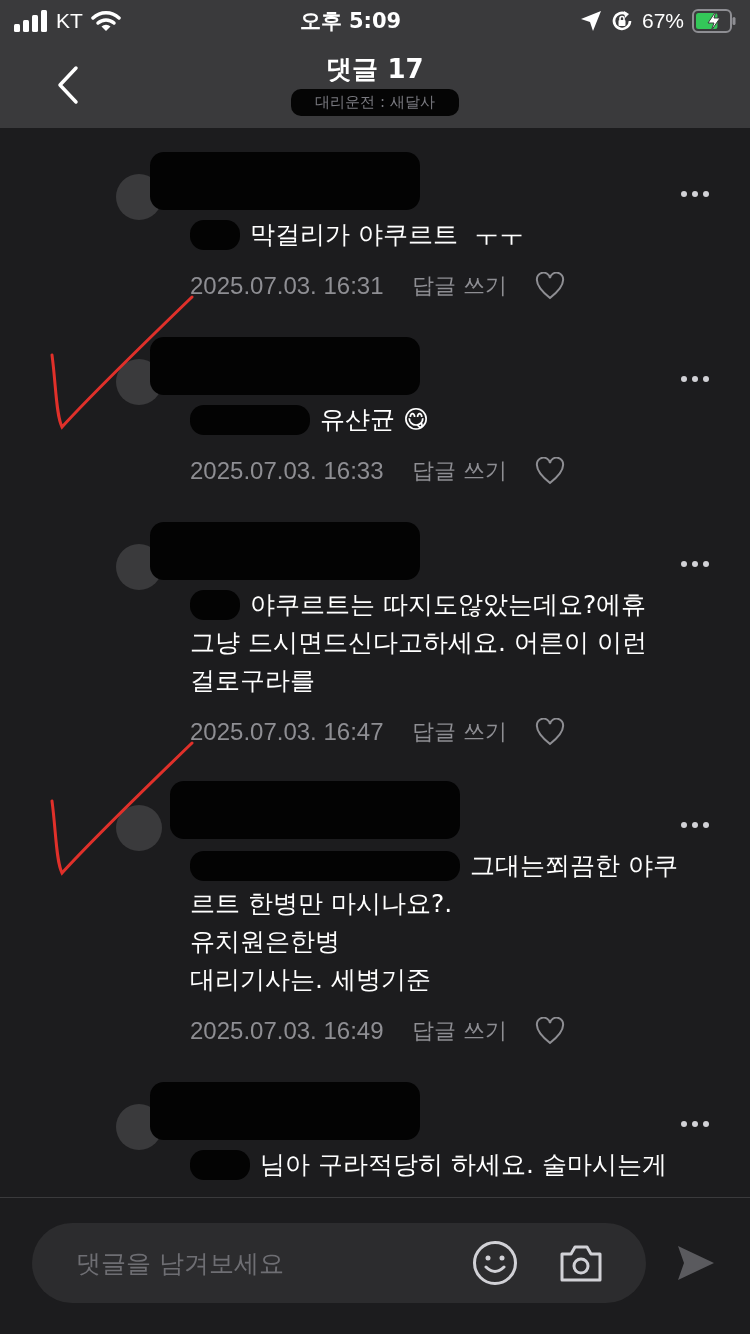  I want to click on comment-text: 유샨균 😋, so click(374, 420).